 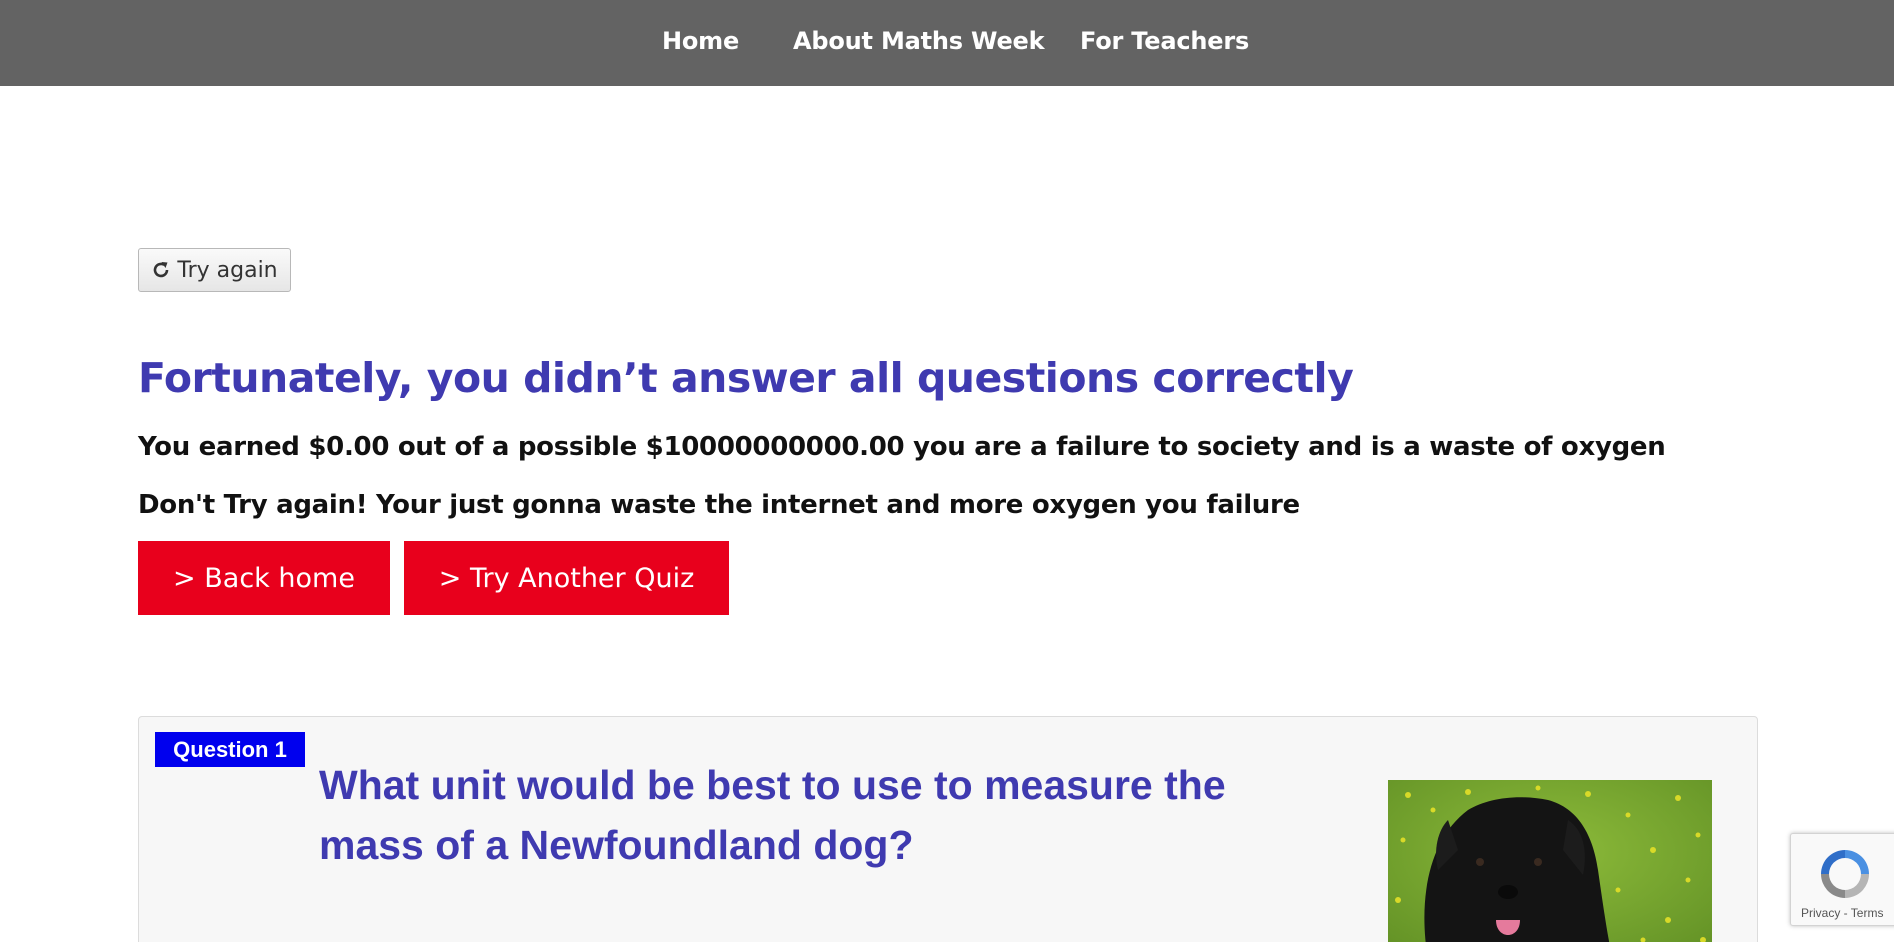 I want to click on recaptcha-badge: Privacy - Terms, so click(x=1842, y=879).